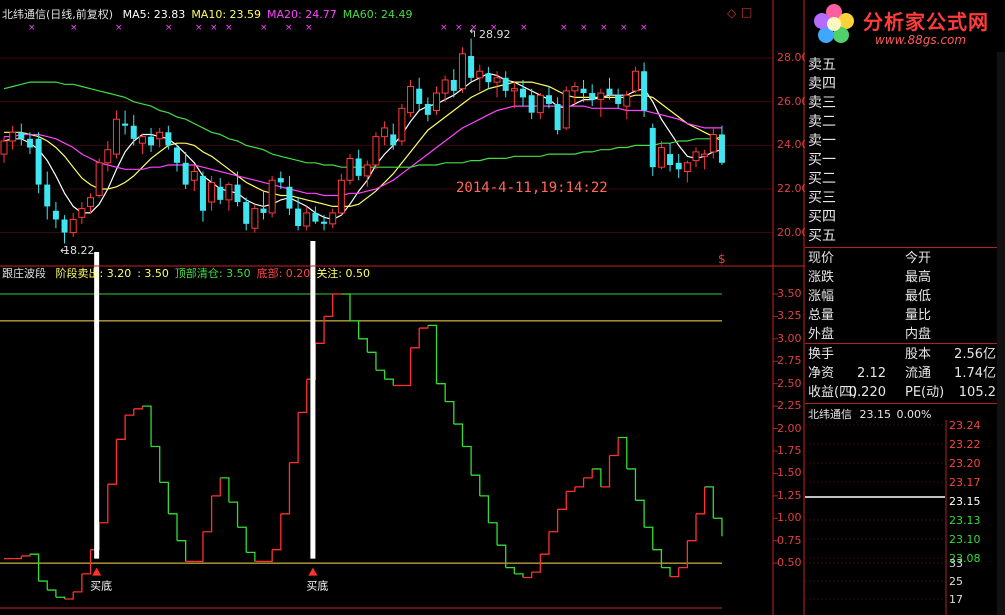  Describe the element at coordinates (731, 13) in the screenshot. I see `diamond-icon: ◇` at that location.